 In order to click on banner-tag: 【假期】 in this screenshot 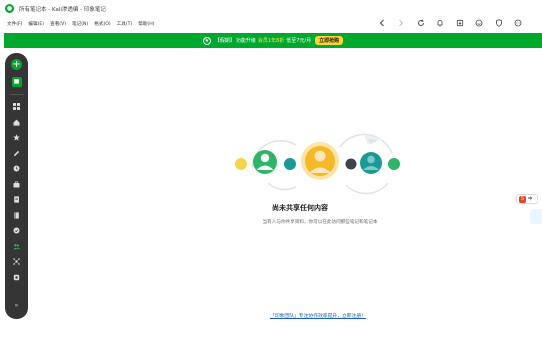, I will do `click(224, 41)`.